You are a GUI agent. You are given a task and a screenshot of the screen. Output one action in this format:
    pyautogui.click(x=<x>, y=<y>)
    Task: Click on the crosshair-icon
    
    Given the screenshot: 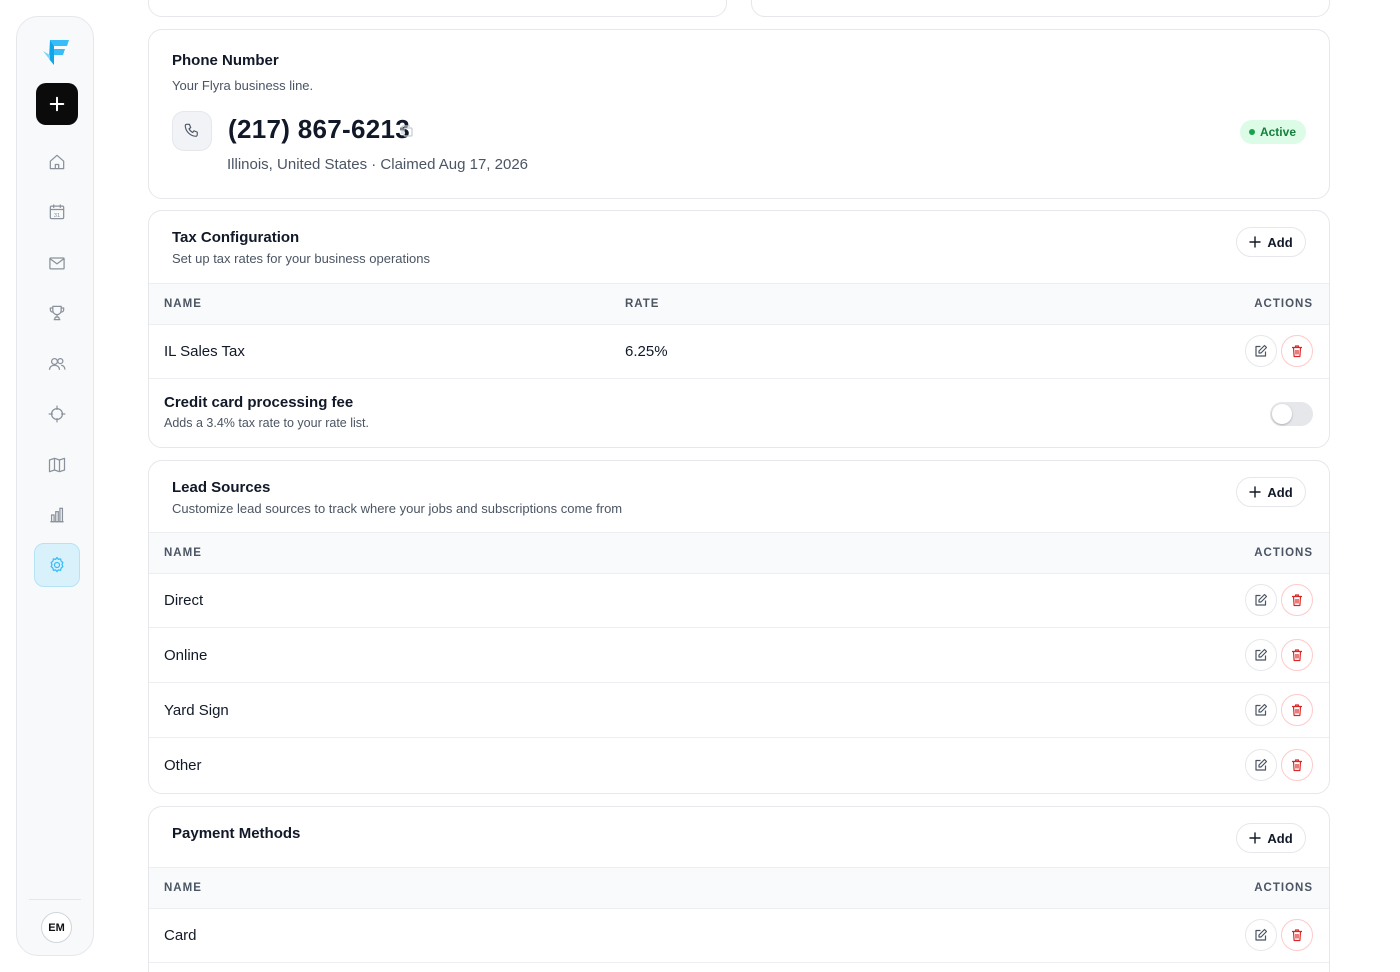 What is the action you would take?
    pyautogui.click(x=57, y=414)
    